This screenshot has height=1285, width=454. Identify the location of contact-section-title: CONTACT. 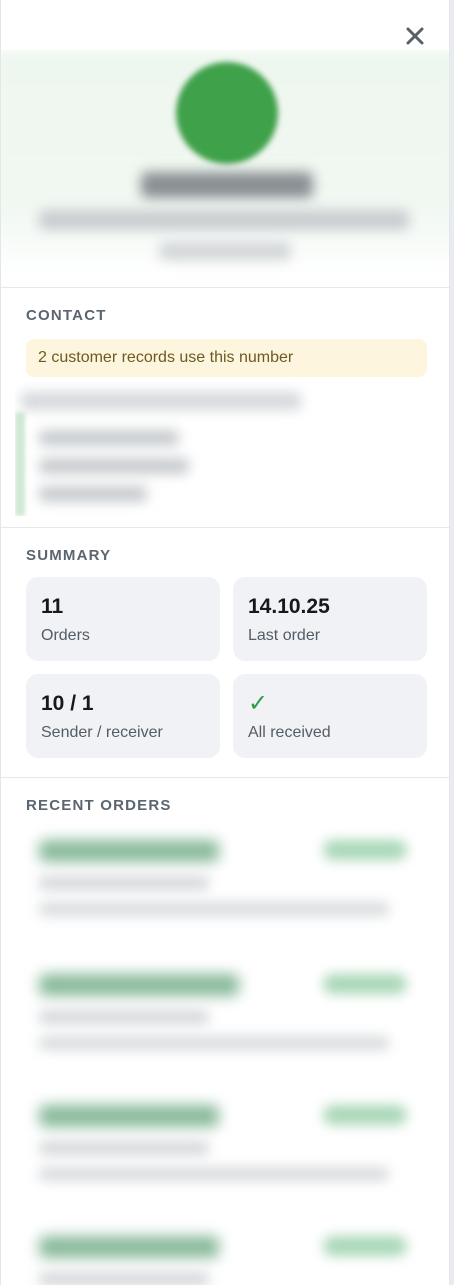
(66, 315).